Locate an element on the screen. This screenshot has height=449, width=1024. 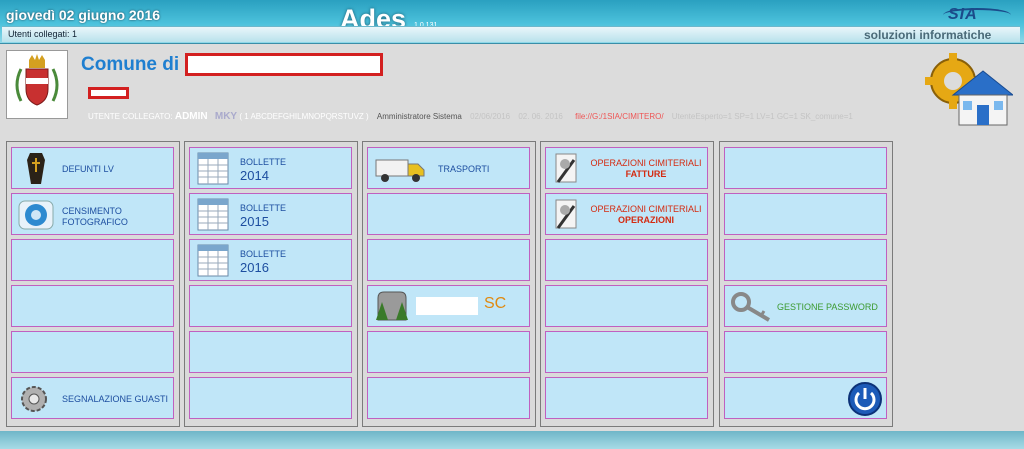
tile-label: GESTIONE PASSWORD is located at coordinates (827, 307).